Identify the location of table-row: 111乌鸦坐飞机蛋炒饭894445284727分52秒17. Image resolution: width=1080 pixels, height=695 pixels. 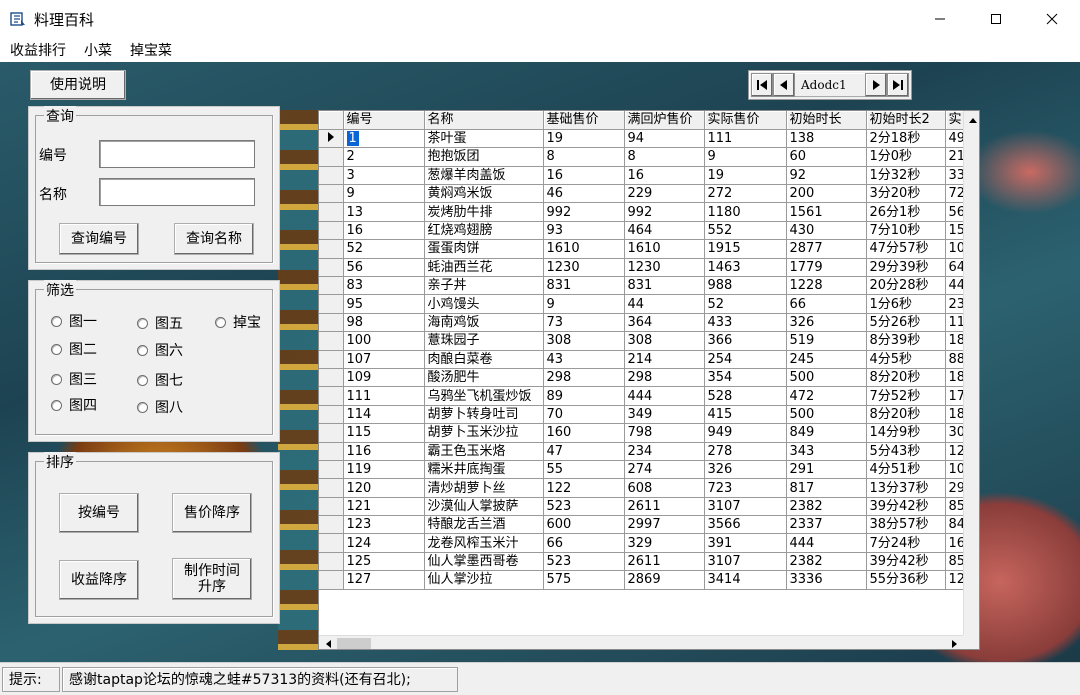
(641, 396).